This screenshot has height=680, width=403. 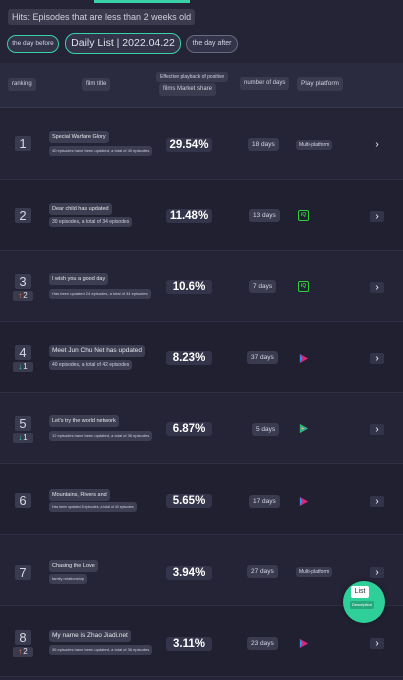 What do you see at coordinates (23, 352) in the screenshot?
I see `rank-number: 4` at bounding box center [23, 352].